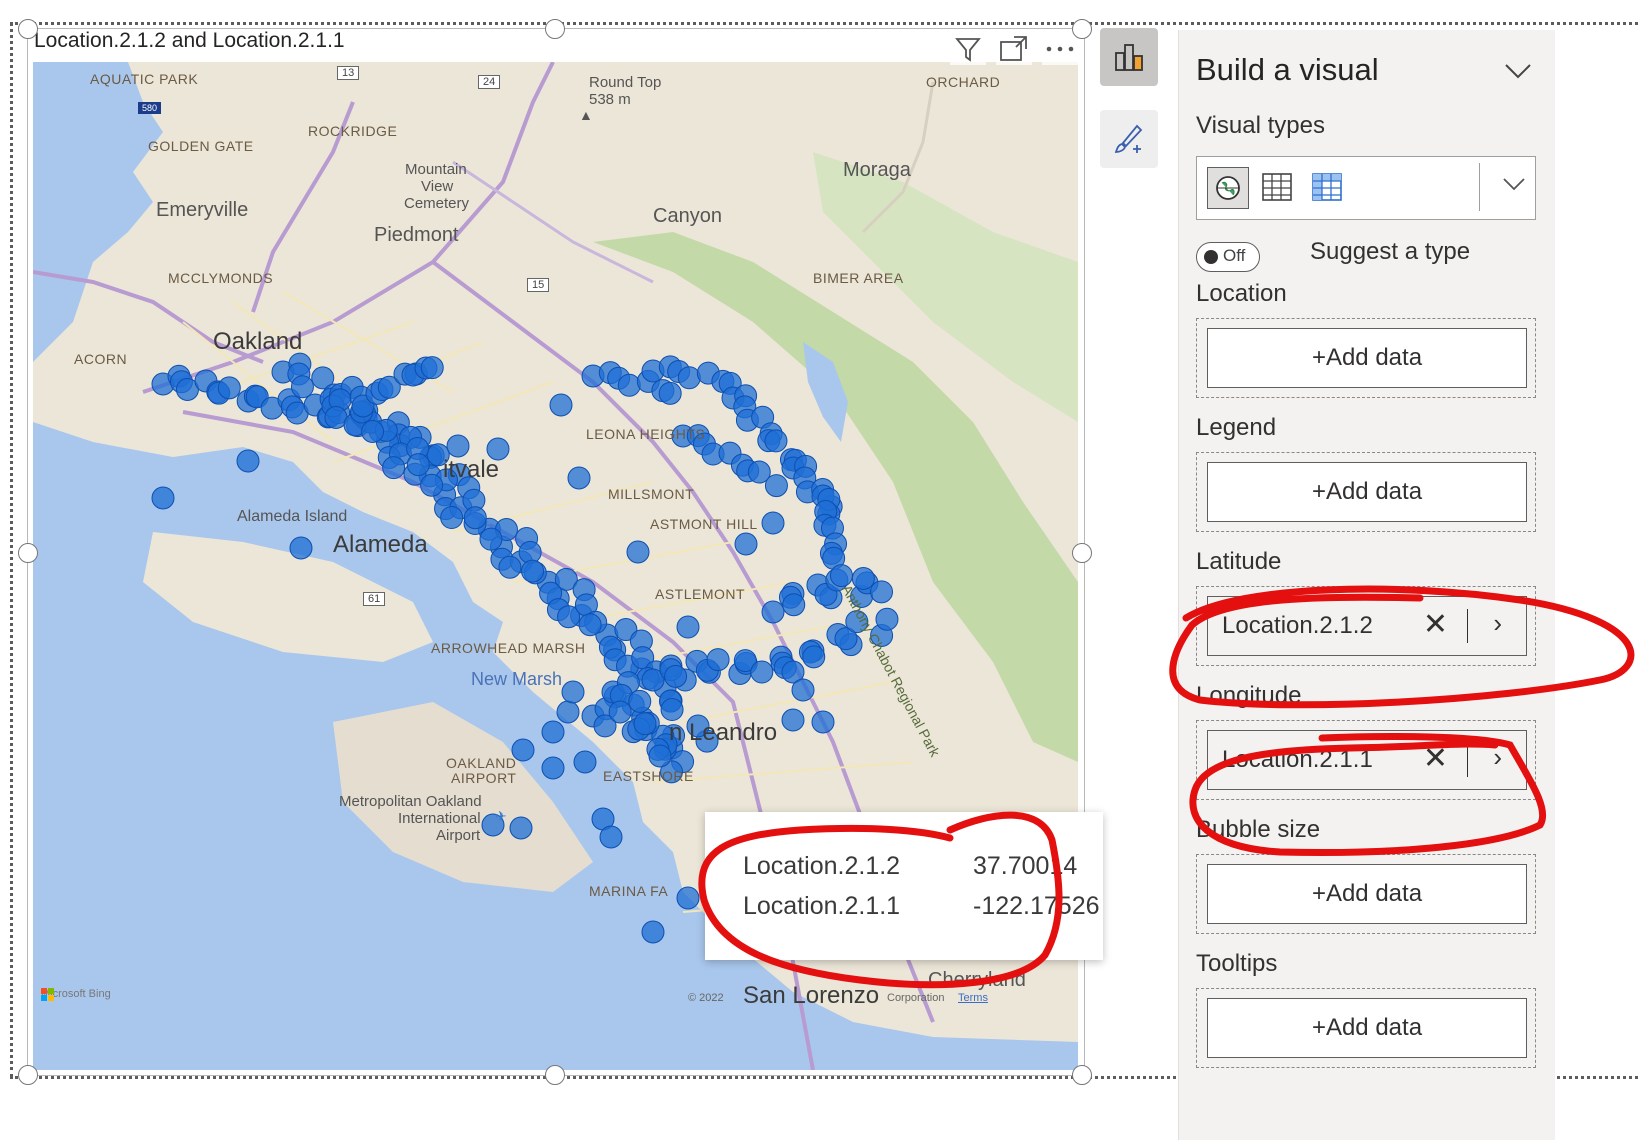 The image size is (1651, 1146). Describe the element at coordinates (292, 516) in the screenshot. I see `map-label: Alameda Island` at that location.